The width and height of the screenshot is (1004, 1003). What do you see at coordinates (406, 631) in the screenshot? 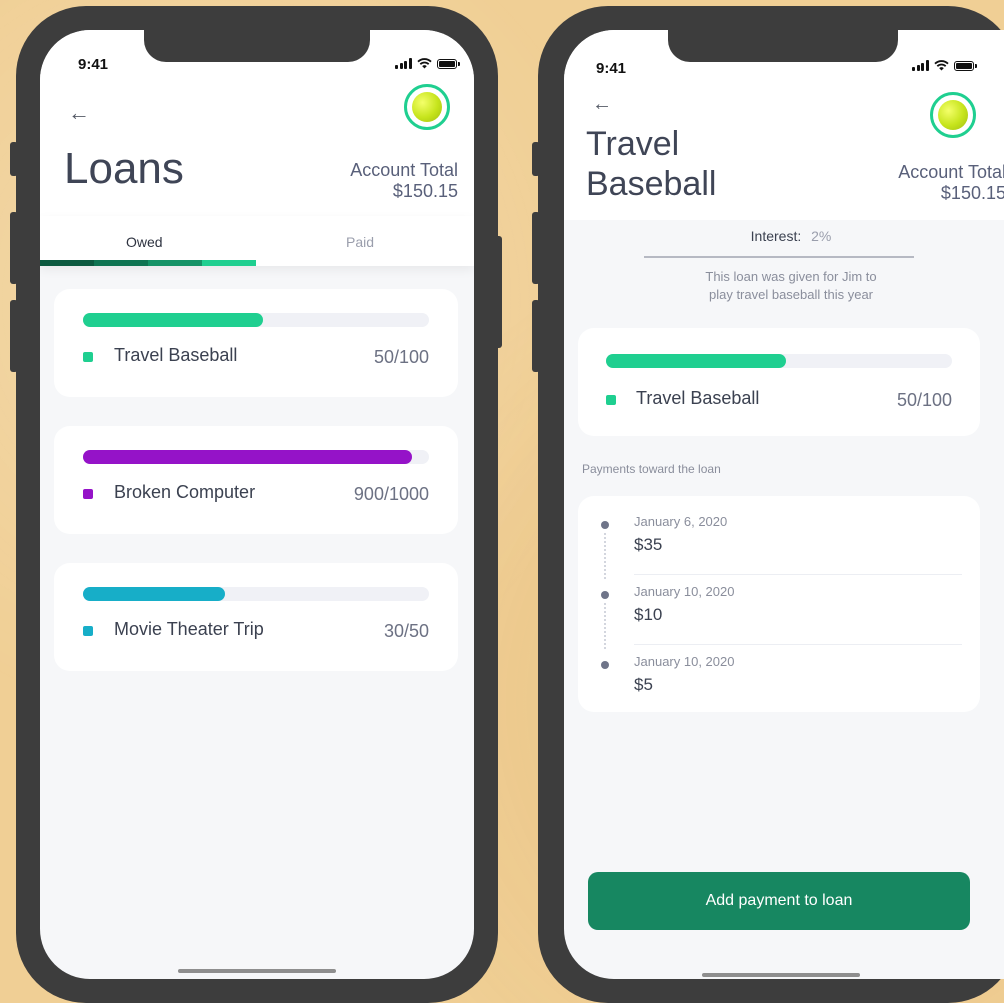
I see `loan-amount: 30/50` at bounding box center [406, 631].